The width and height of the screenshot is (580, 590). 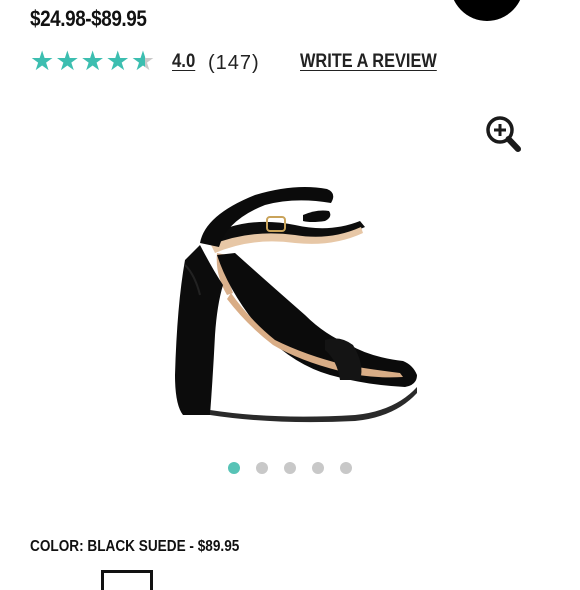 What do you see at coordinates (183, 62) in the screenshot?
I see `rating-value-link: 4.0` at bounding box center [183, 62].